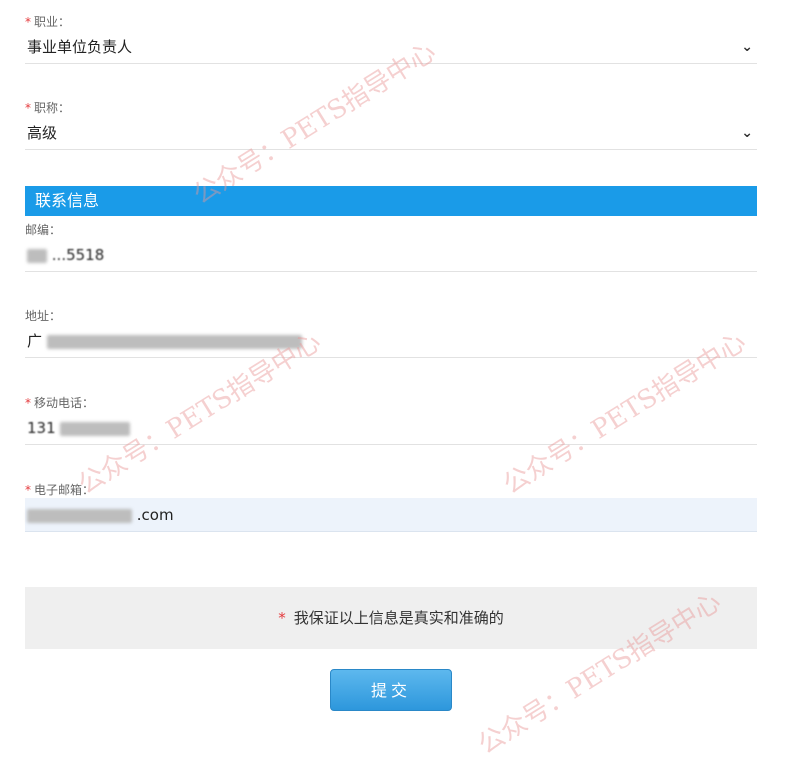 Image resolution: width=790 pixels, height=761 pixels. I want to click on occupation-label: * 职业：, so click(48, 22).